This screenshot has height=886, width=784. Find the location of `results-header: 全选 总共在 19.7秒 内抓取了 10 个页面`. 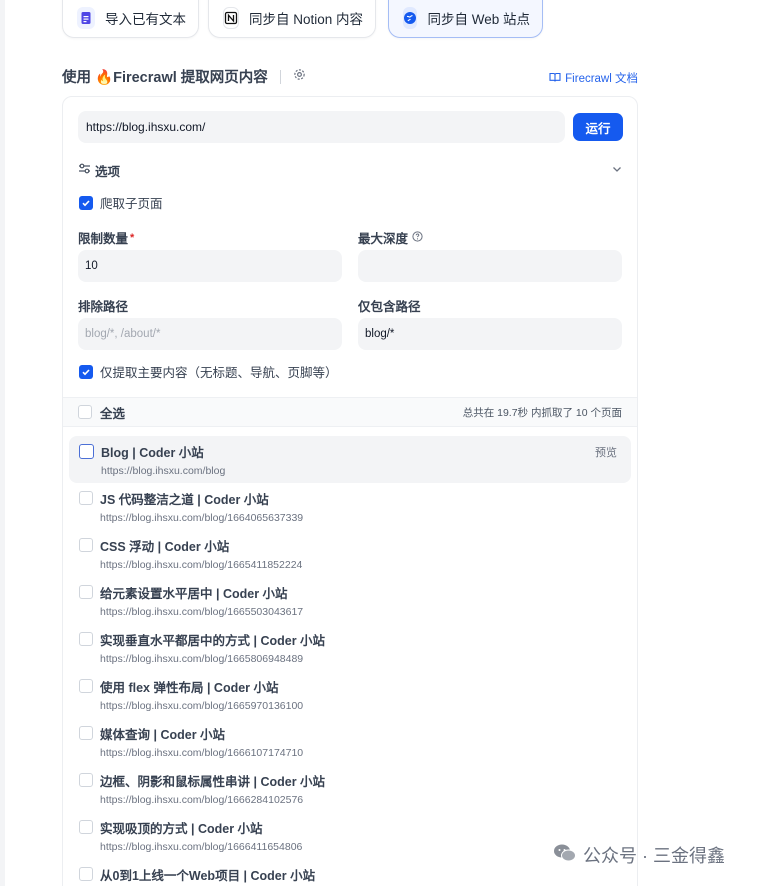

results-header: 全选 总共在 19.7秒 内抓取了 10 个页面 is located at coordinates (350, 412).